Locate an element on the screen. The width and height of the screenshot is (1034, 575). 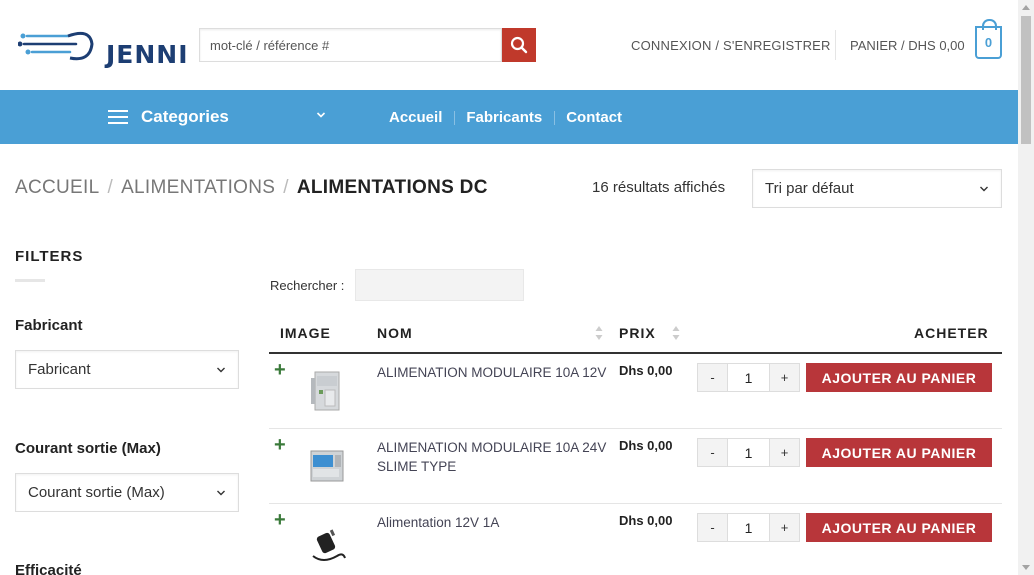
filter-label-fabricant: Fabricant is located at coordinates (49, 325).